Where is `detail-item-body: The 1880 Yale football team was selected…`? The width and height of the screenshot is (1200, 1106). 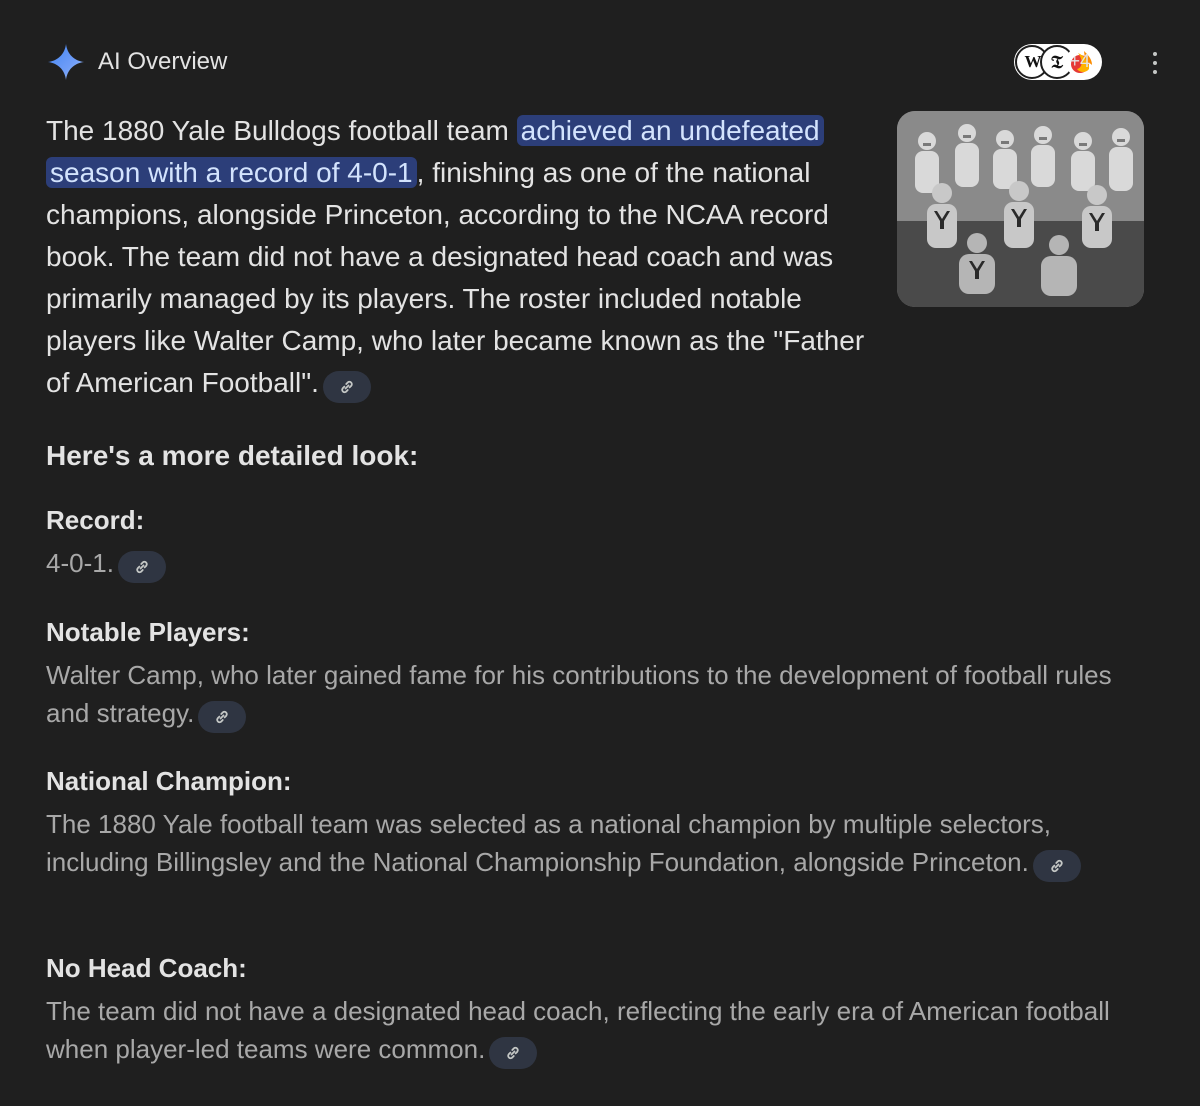
detail-item-body: The 1880 Yale football team was selected… is located at coordinates (601, 843).